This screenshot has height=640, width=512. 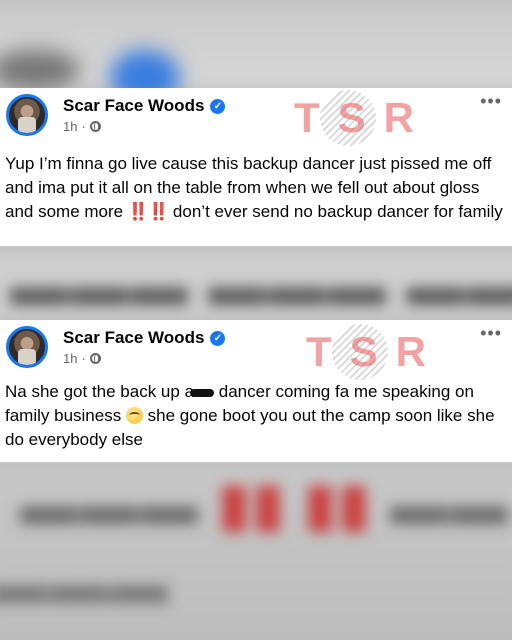 What do you see at coordinates (265, 504) in the screenshot?
I see `blurred-bottom-text: ▬▬▬ ▮▮ ▮▮ ▬▬` at bounding box center [265, 504].